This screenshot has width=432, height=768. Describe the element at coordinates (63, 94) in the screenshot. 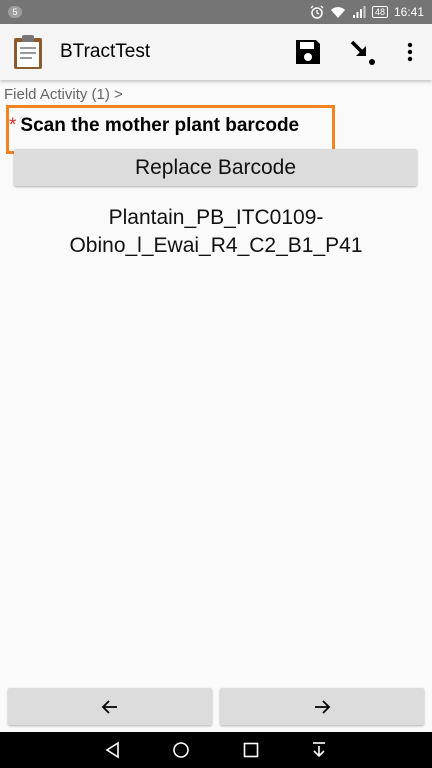

I see `breadcrumb: Field Activity (1) >` at that location.